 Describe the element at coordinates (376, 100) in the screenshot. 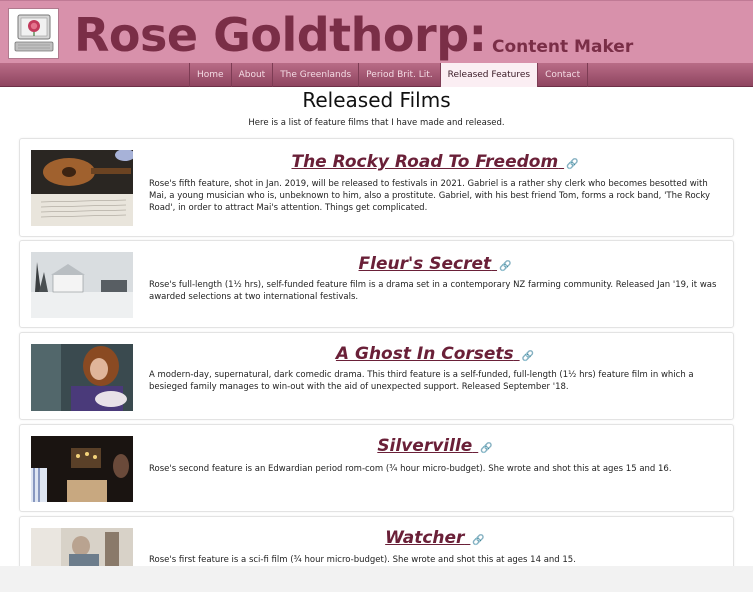

I see `page-title: Released Films` at that location.